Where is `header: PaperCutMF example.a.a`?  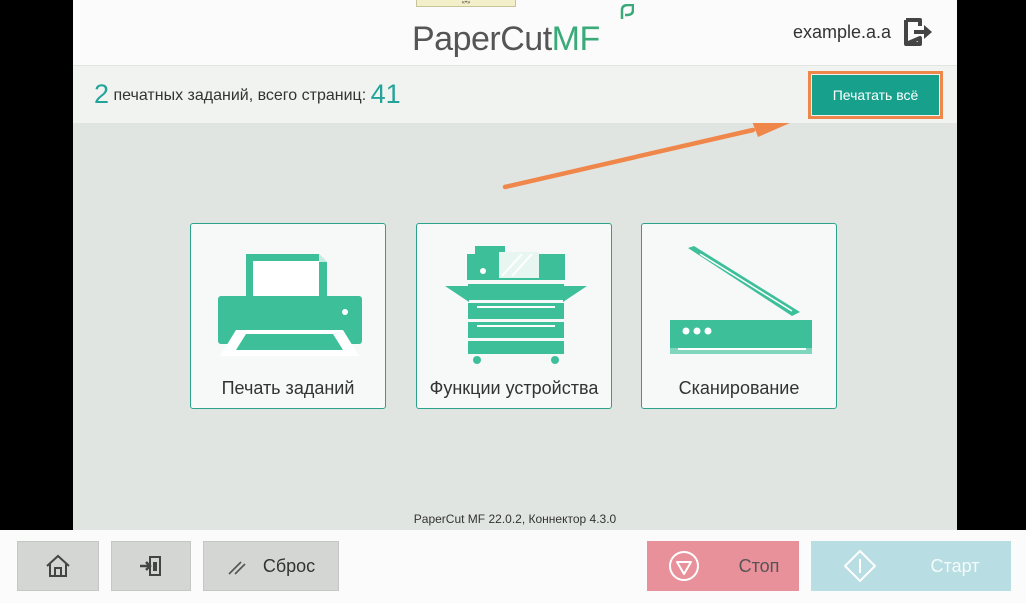 header: PaperCutMF example.a.a is located at coordinates (515, 32).